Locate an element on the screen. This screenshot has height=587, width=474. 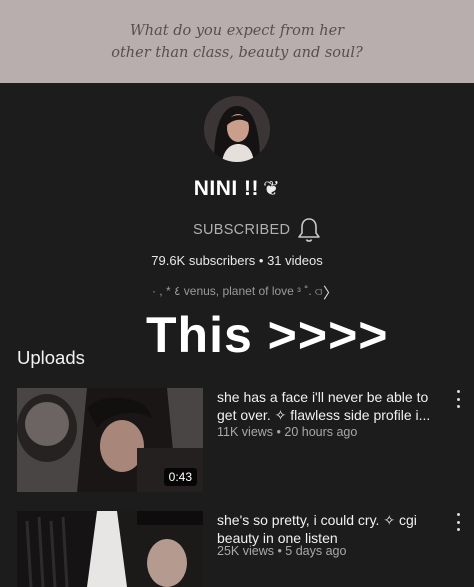
channel-avatar is located at coordinates (237, 129).